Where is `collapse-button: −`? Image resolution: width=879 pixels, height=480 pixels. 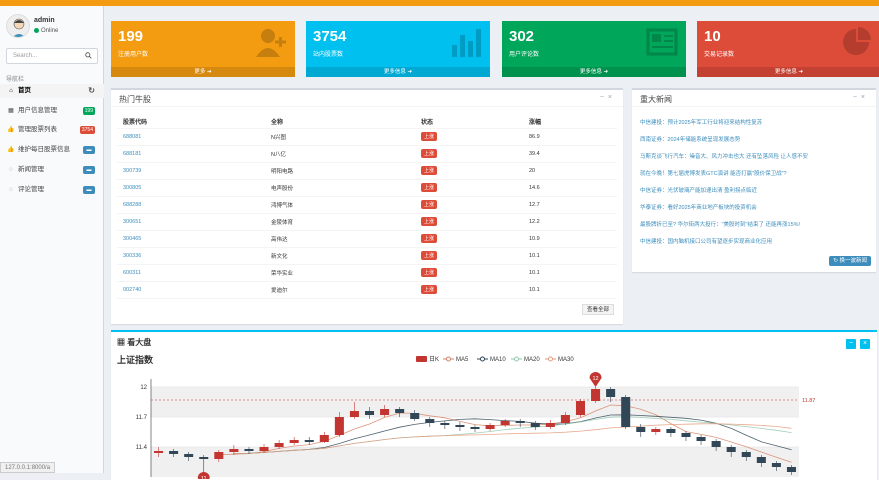 collapse-button: − is located at coordinates (851, 344).